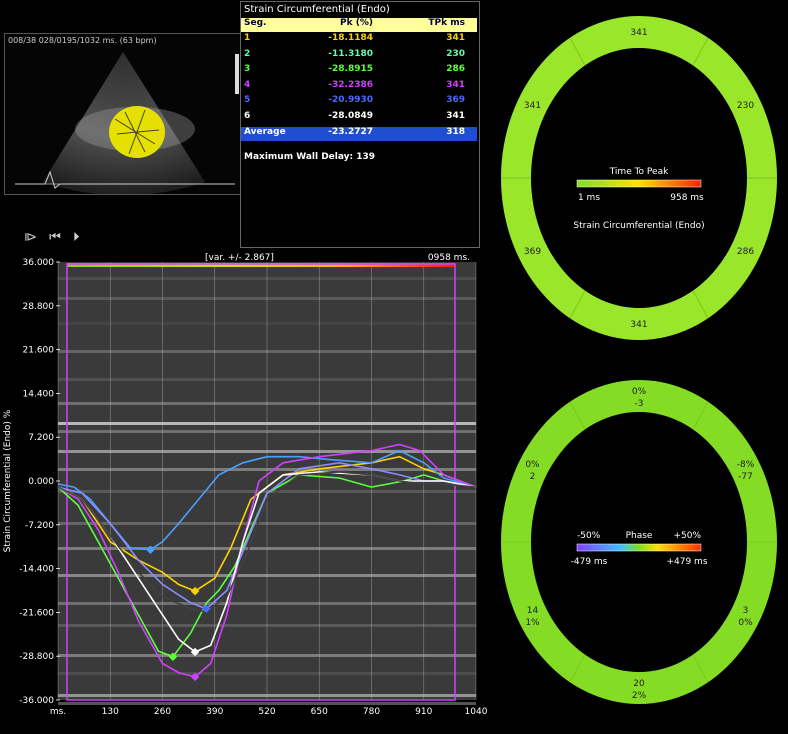  I want to click on segment-phase-top: 20, so click(639, 684).